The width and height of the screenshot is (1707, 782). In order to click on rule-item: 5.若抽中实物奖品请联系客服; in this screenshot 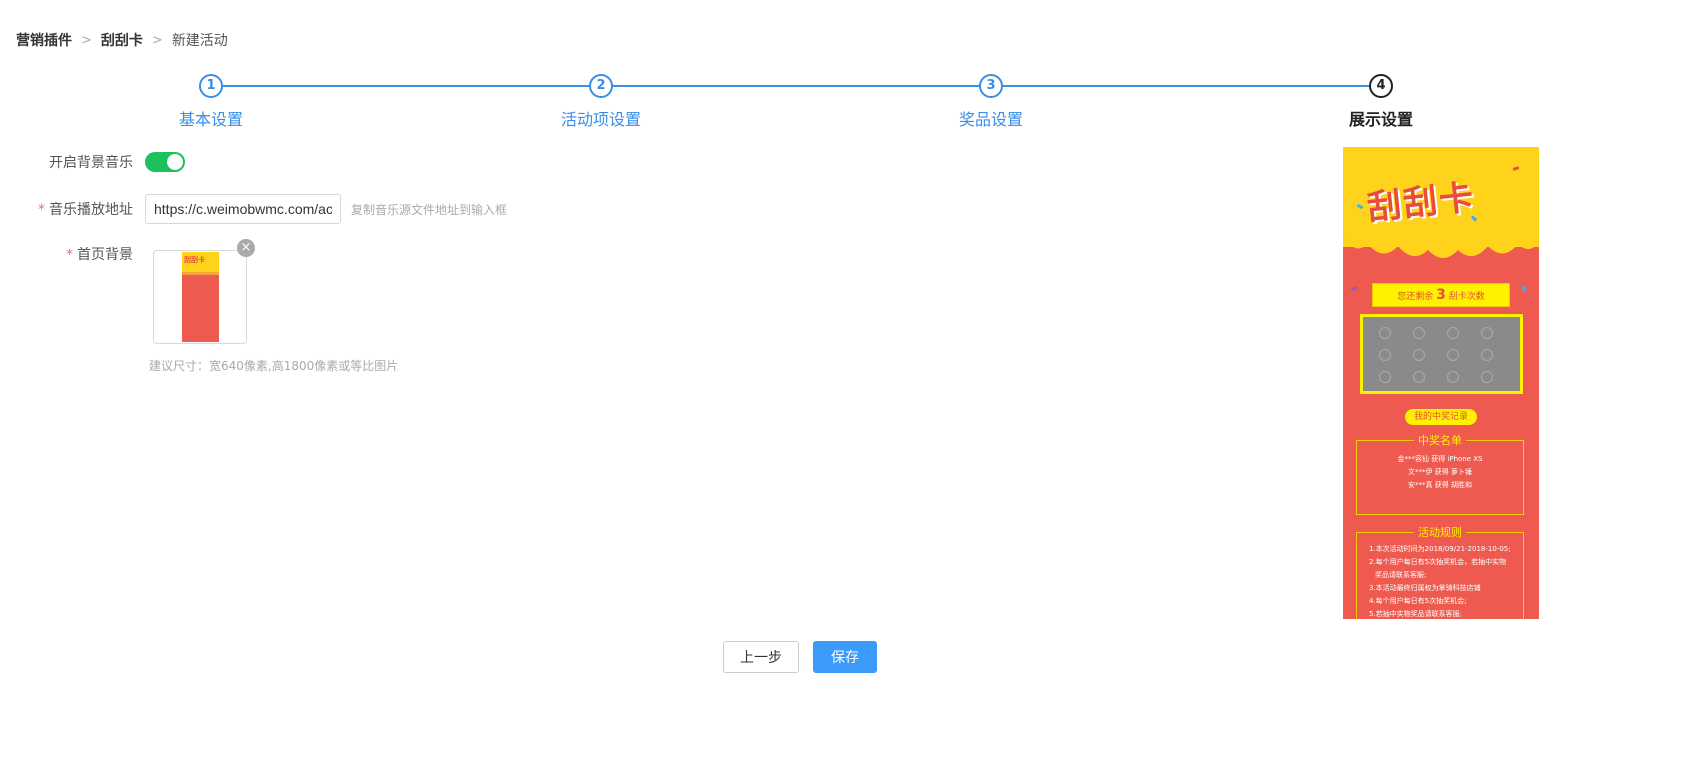, I will do `click(1416, 614)`.